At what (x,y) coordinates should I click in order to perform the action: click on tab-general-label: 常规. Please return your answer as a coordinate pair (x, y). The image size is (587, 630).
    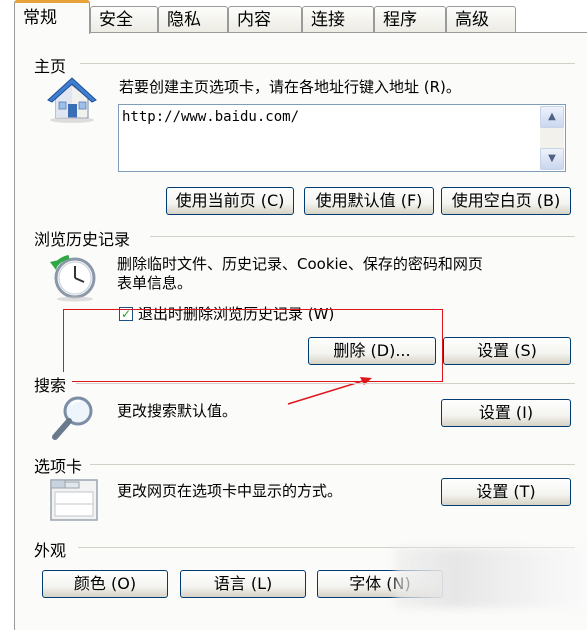
    Looking at the image, I should click on (40, 18).